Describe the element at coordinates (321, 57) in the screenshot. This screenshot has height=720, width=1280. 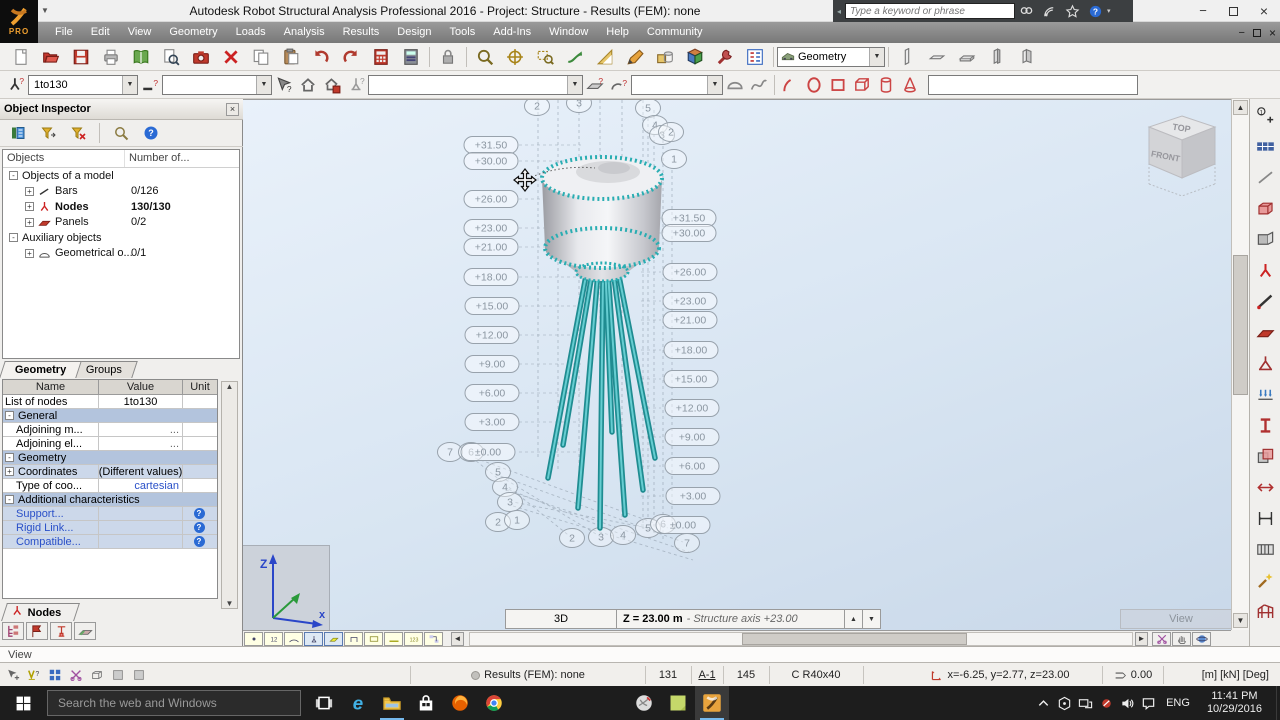
I see `undo-button` at that location.